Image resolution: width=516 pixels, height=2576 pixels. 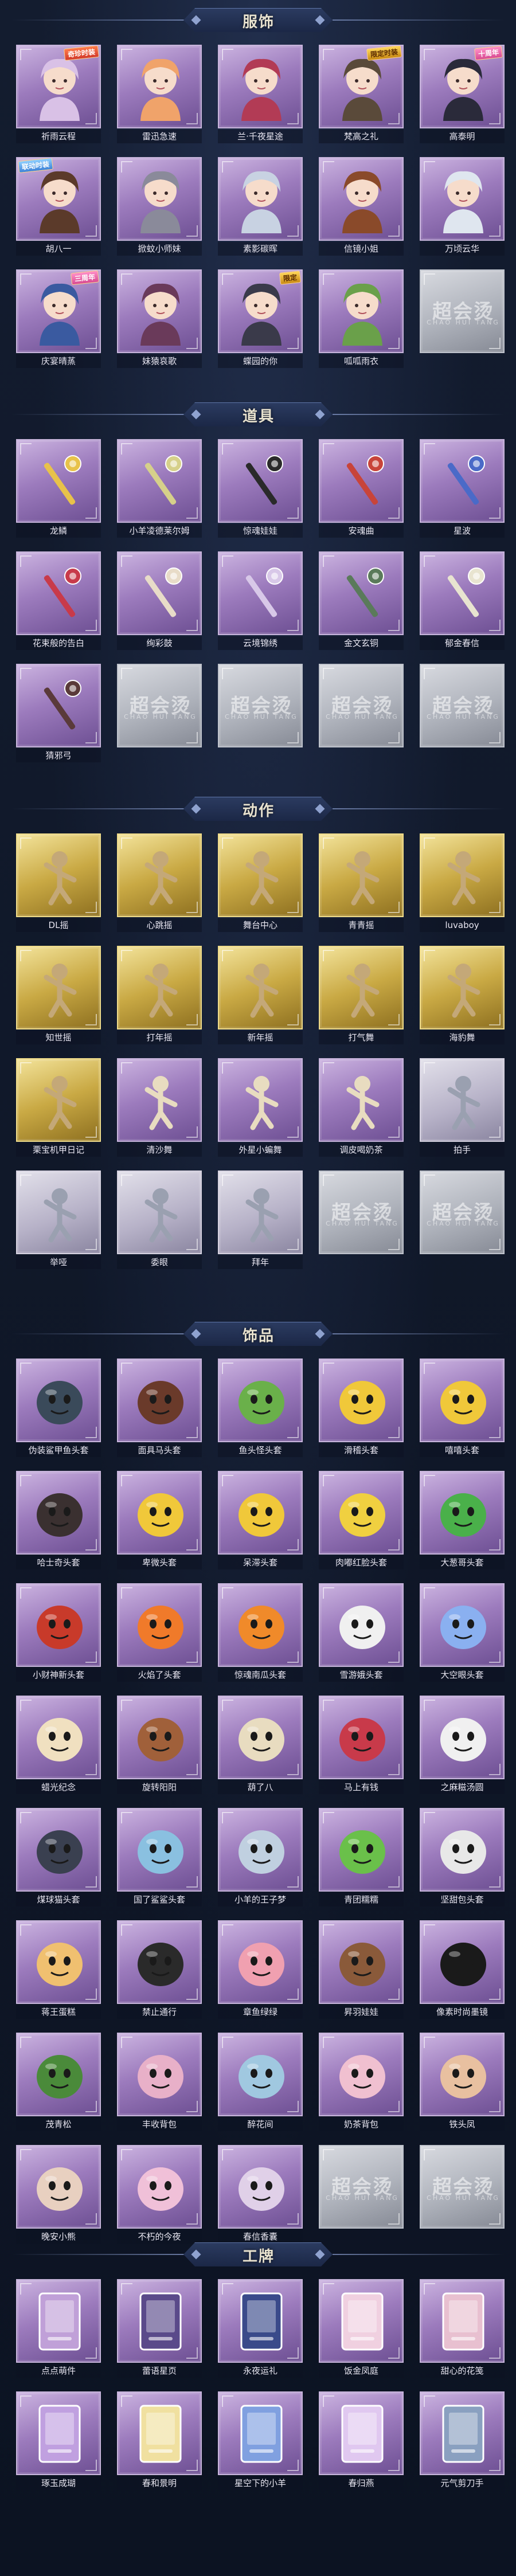 What do you see at coordinates (361, 94) in the screenshot?
I see `item-card: 限定时装 梵高之礼` at bounding box center [361, 94].